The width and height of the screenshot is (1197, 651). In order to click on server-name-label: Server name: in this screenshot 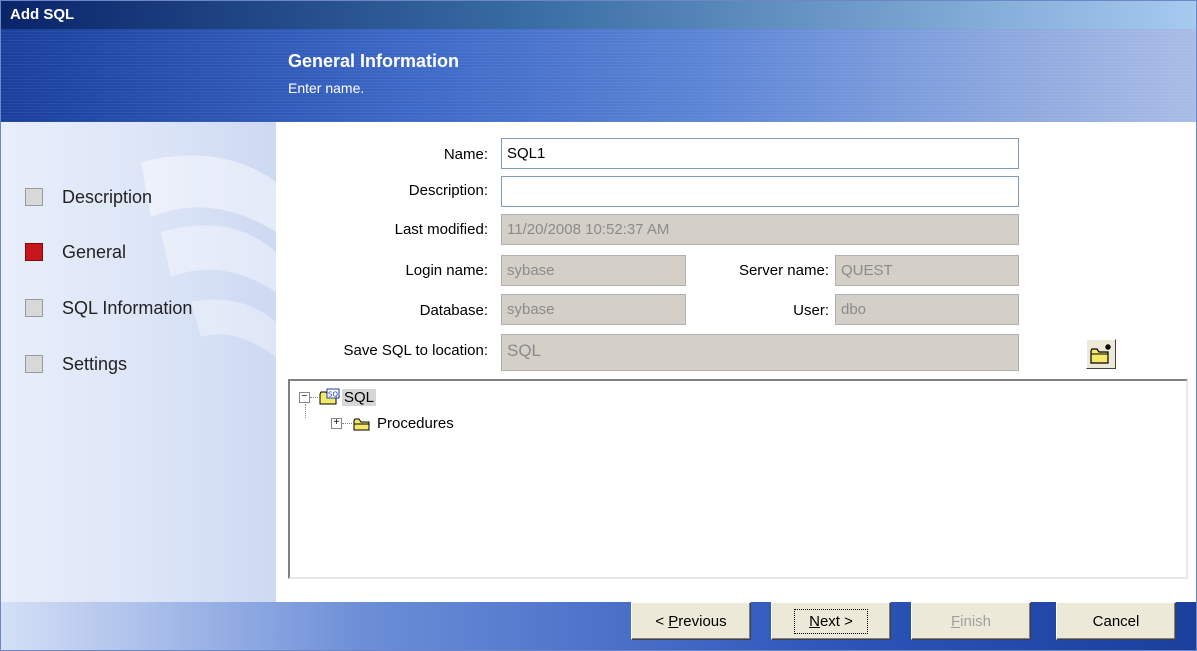, I will do `click(783, 270)`.